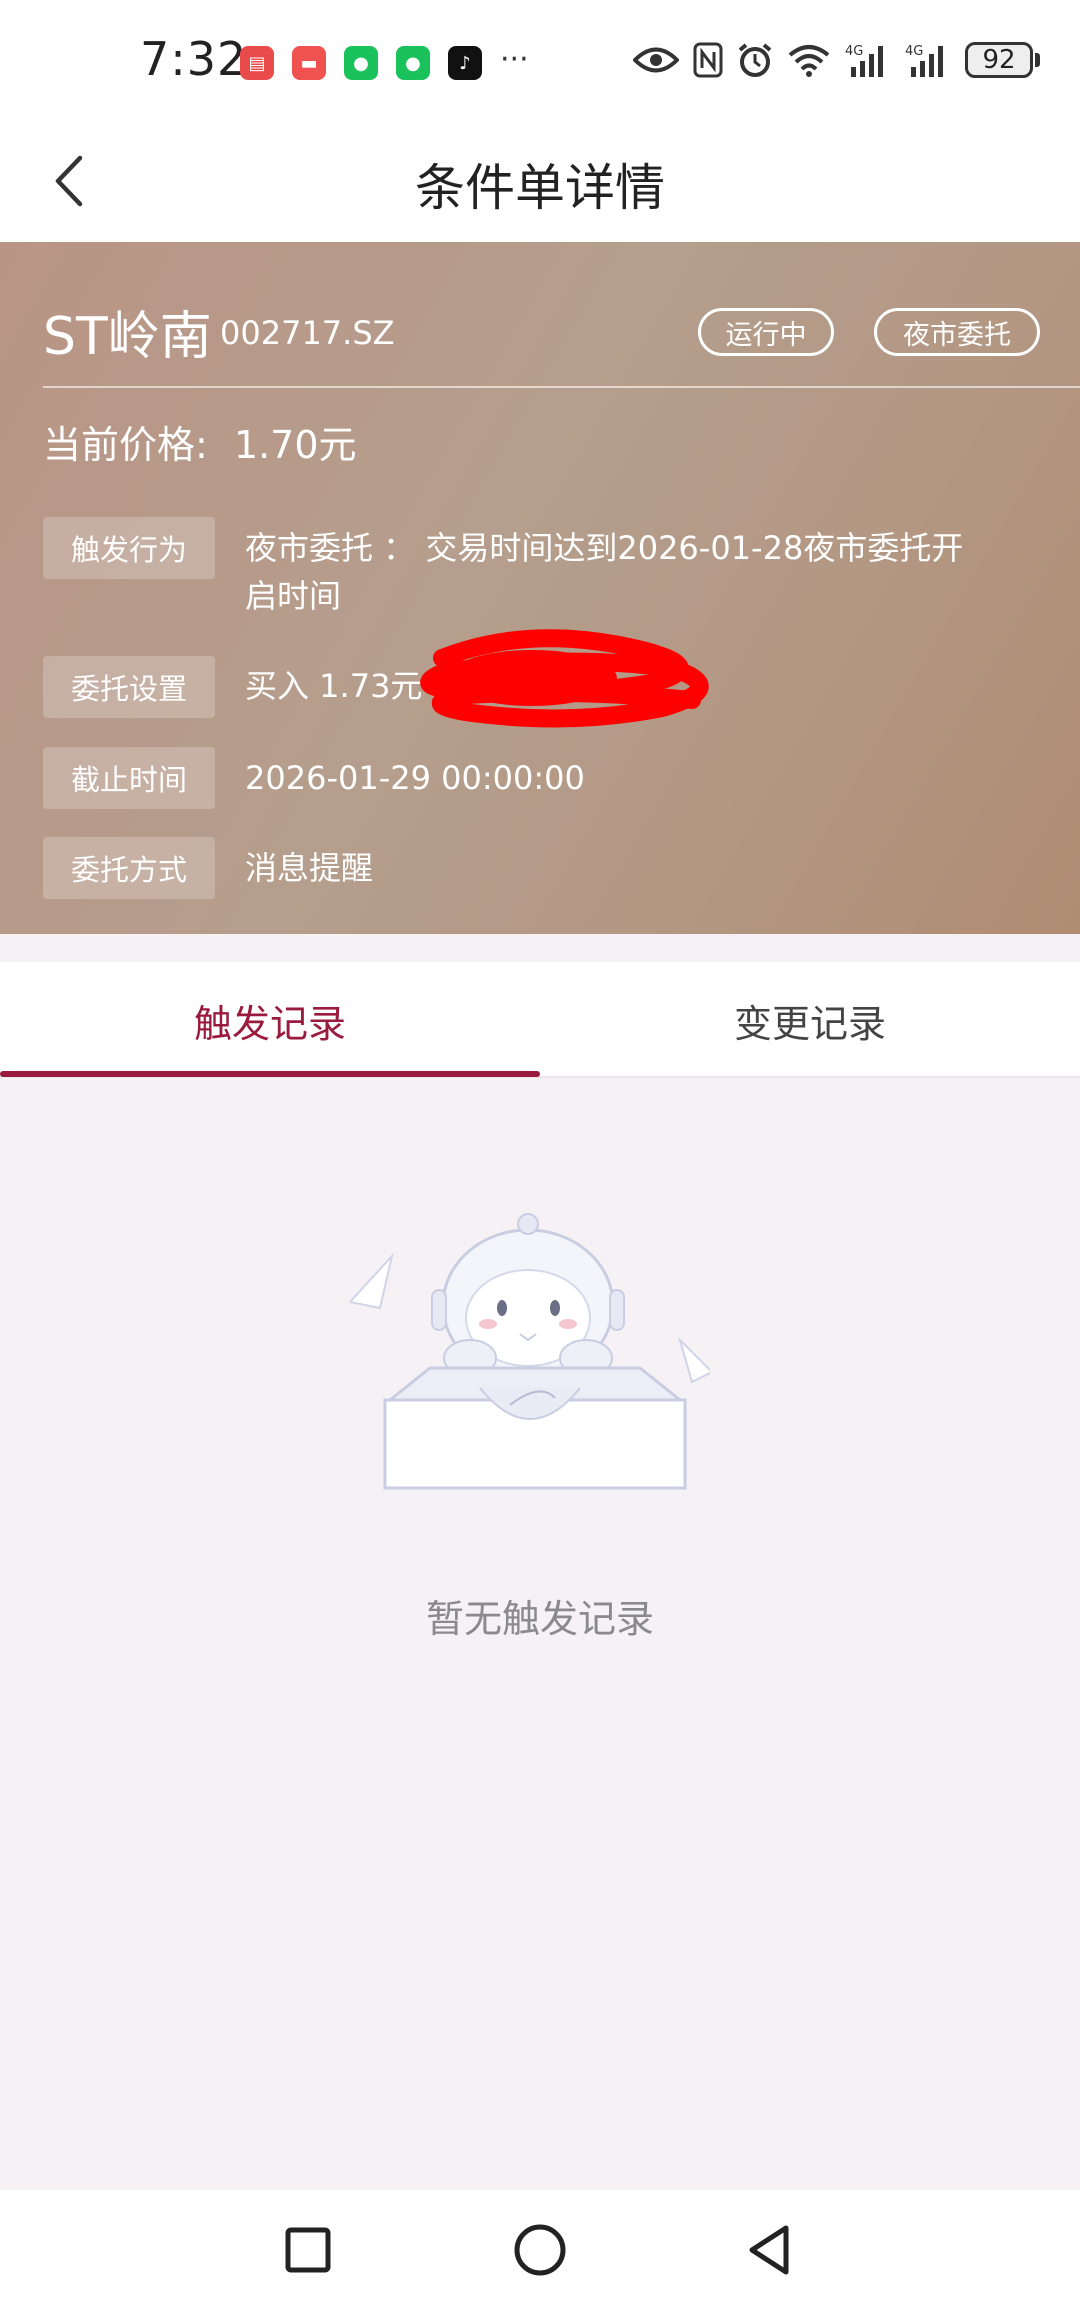 The height and width of the screenshot is (2310, 1080). What do you see at coordinates (810, 1020) in the screenshot?
I see `tab-change-records: 变更记录` at bounding box center [810, 1020].